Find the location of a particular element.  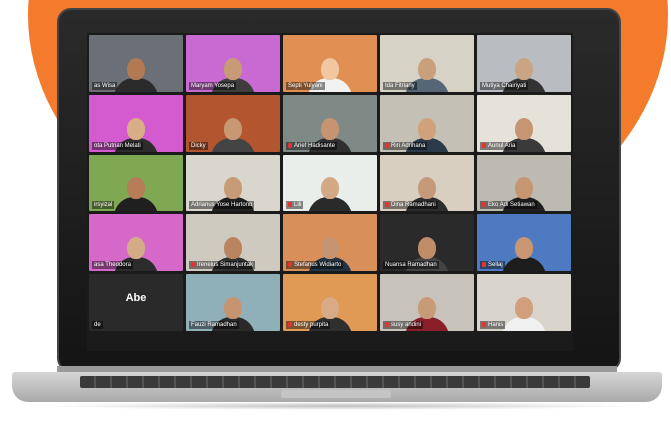

participant-tile: Septi Yulyani is located at coordinates (330, 63).